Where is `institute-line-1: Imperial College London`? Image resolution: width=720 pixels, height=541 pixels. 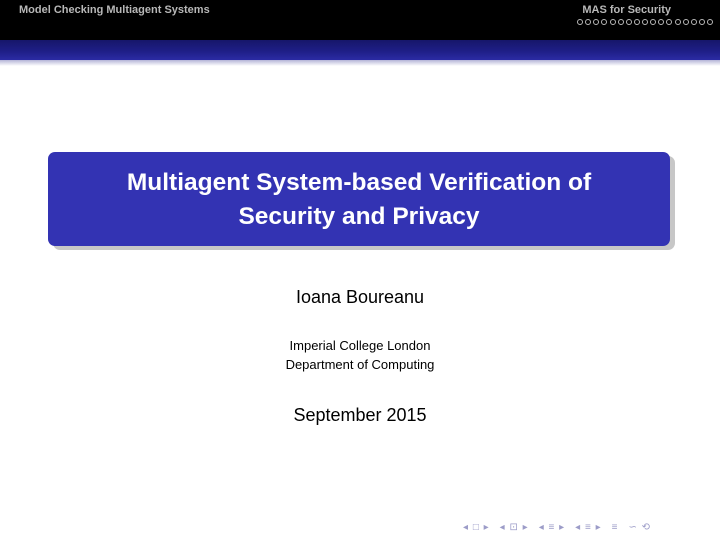
institute-line-1: Imperial College London is located at coordinates (360, 345).